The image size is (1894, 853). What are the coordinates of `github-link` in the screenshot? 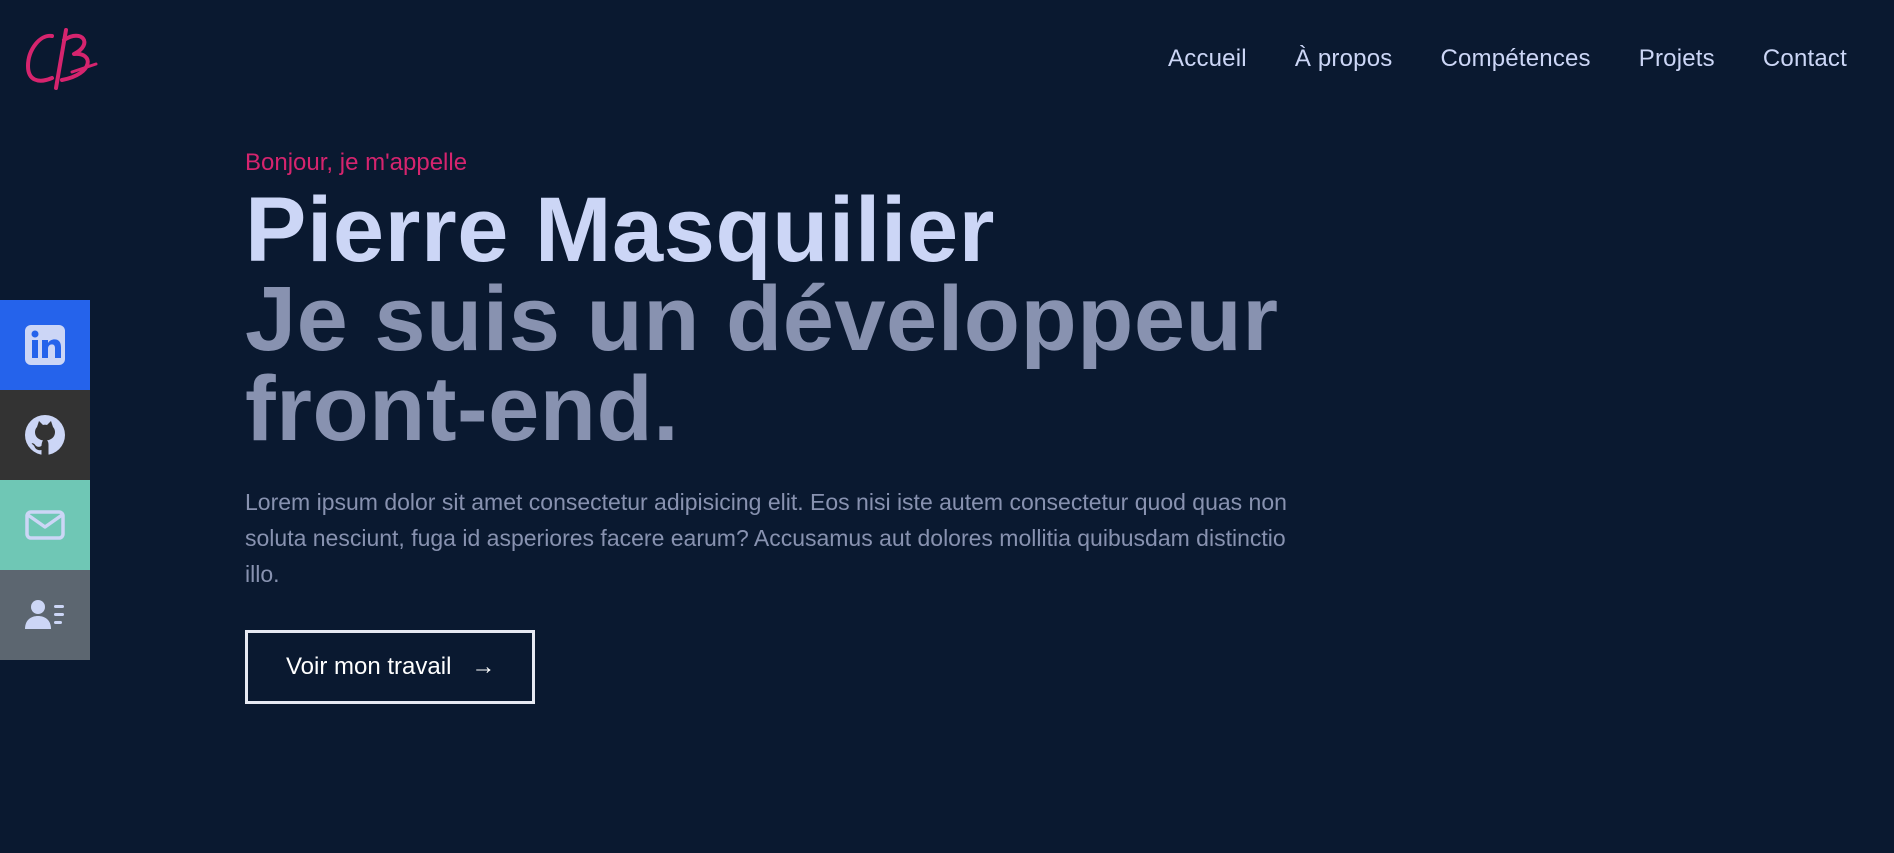 It's located at (45, 435).